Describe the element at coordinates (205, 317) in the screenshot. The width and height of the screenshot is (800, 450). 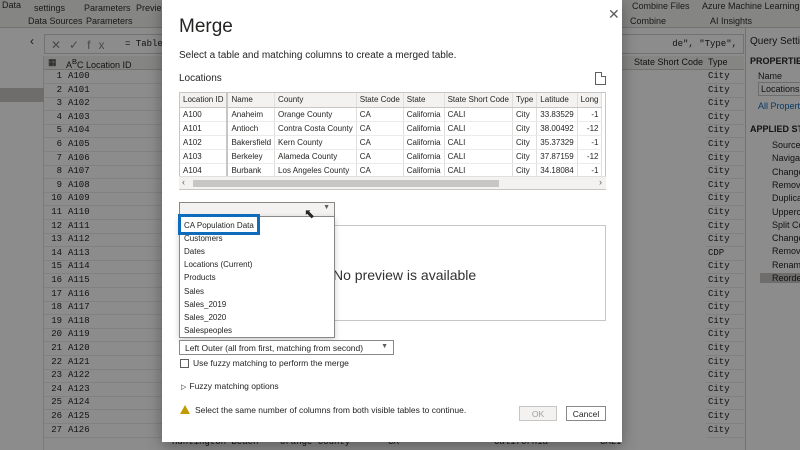
I see `dropdown-option: Sales_2020` at that location.